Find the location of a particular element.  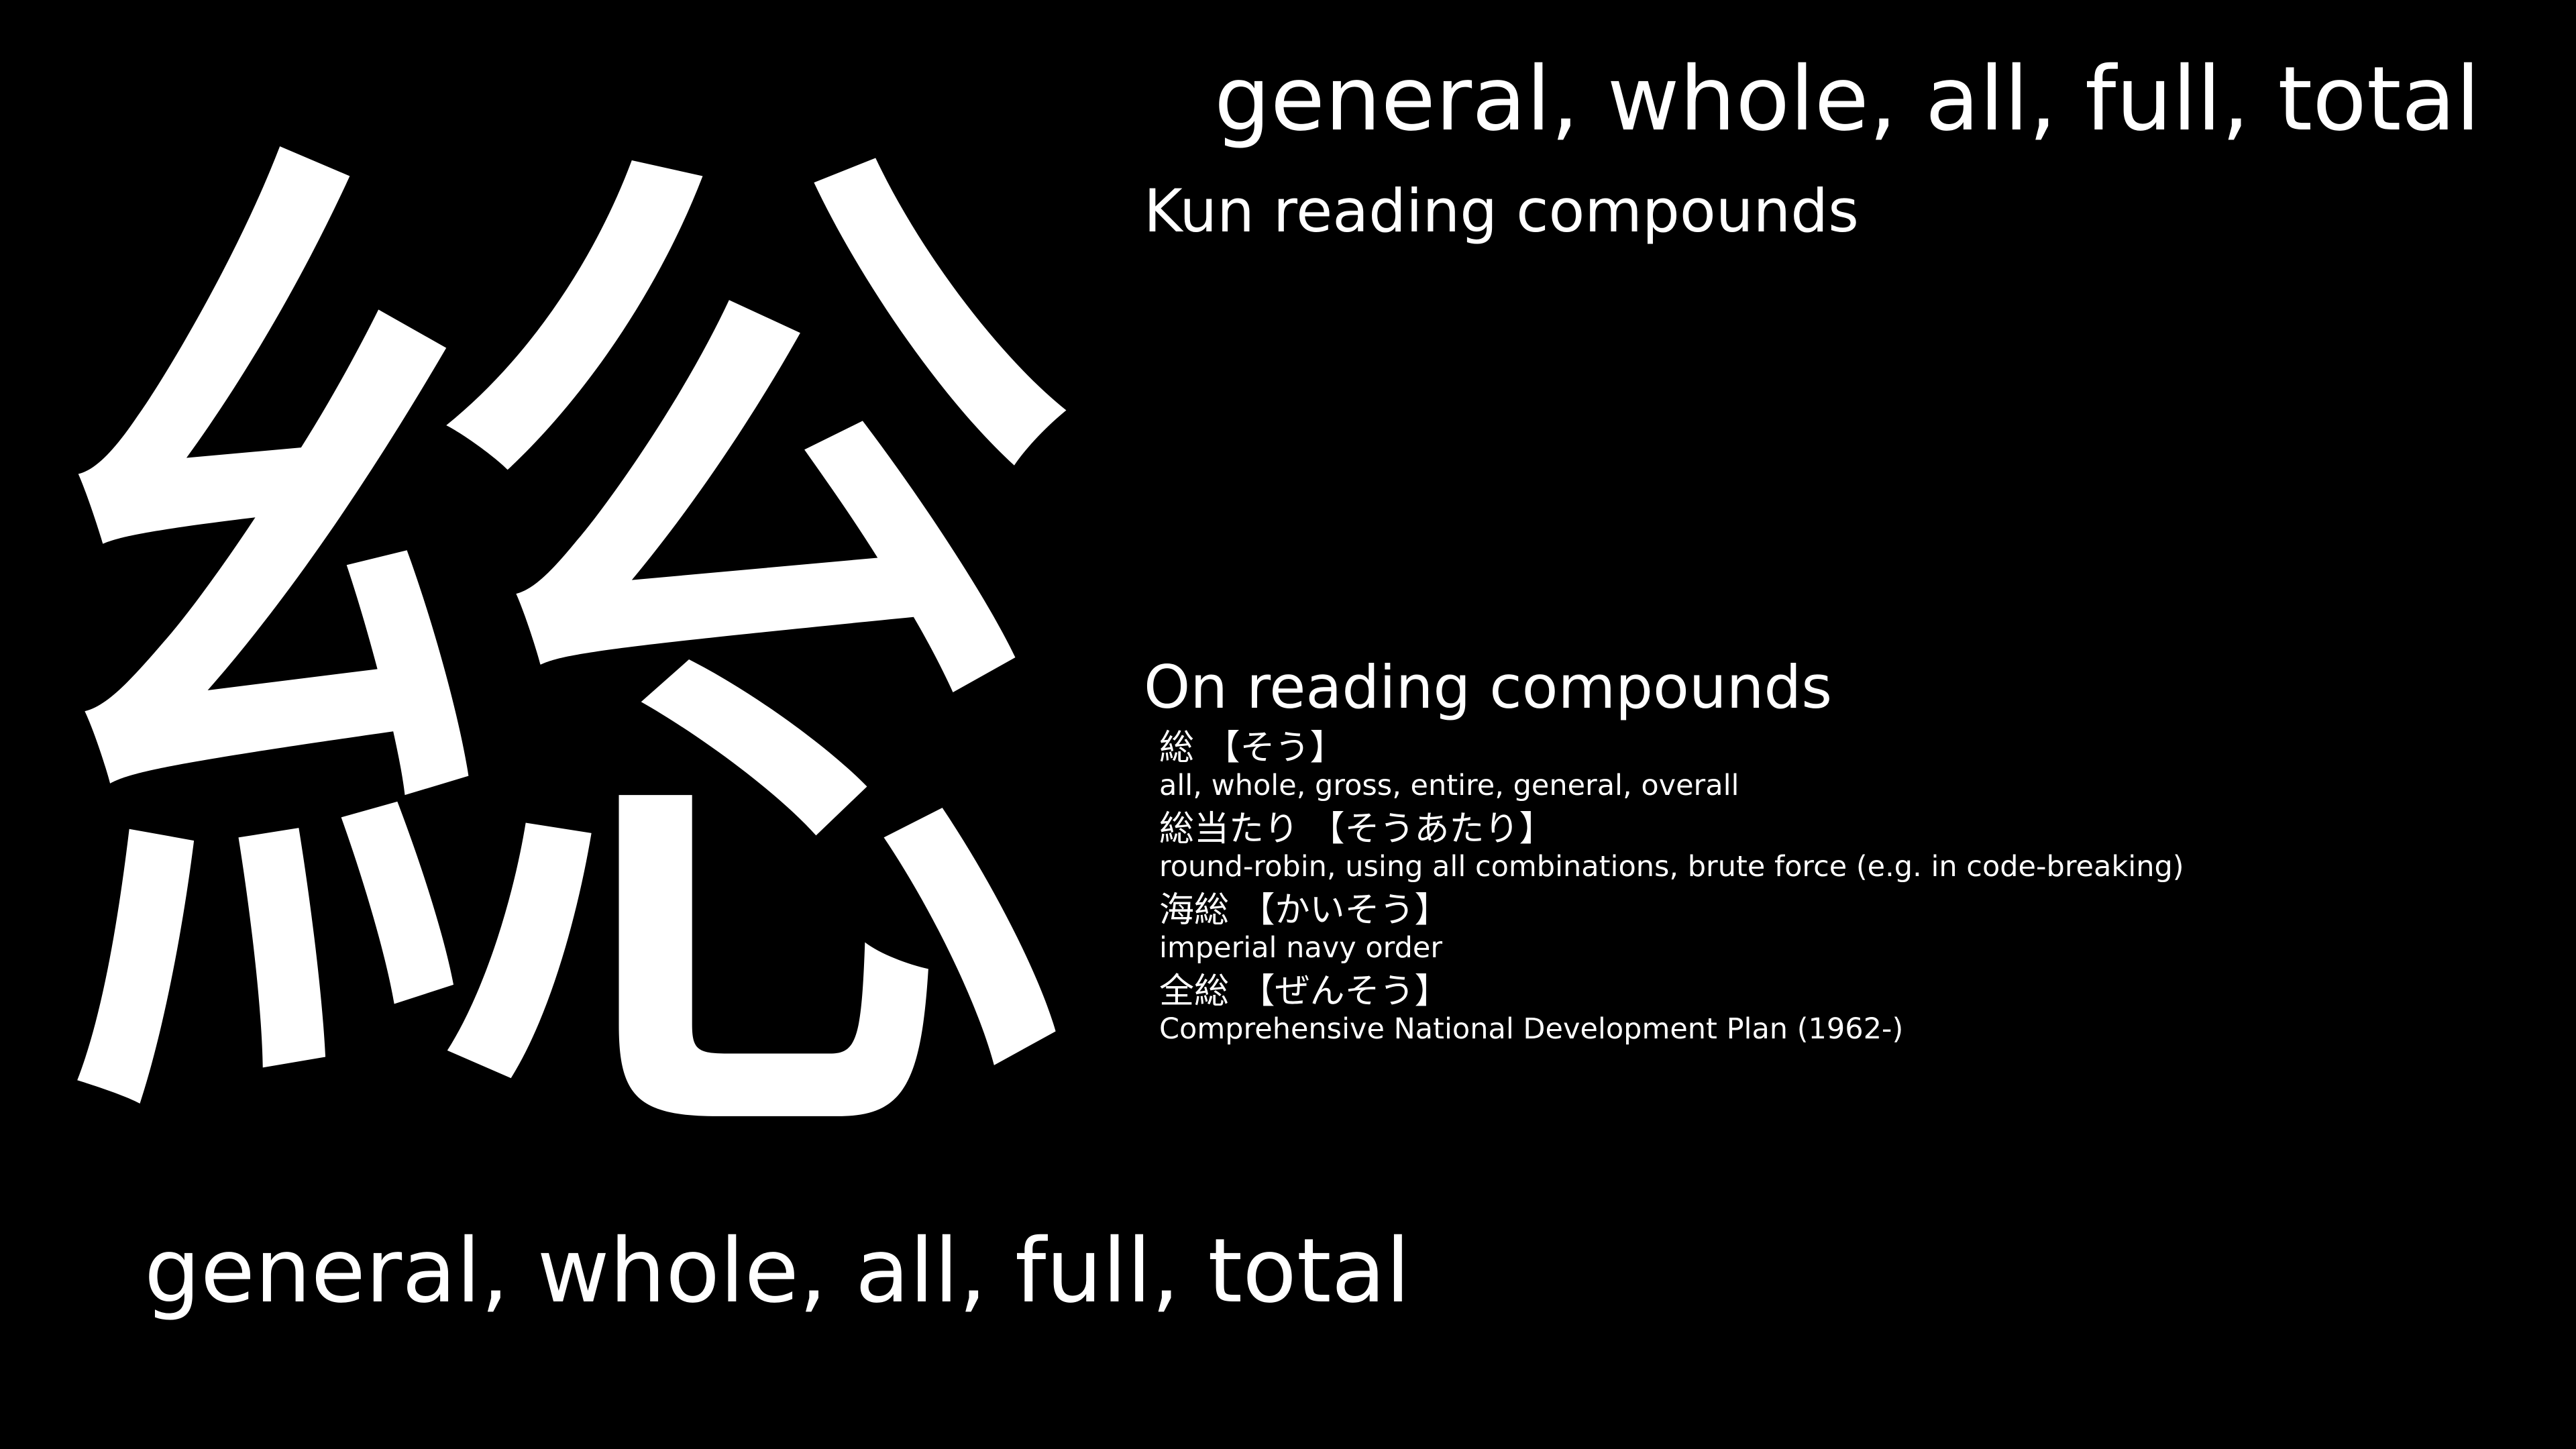

compound-word: 総当たり 【そうあたり】 is located at coordinates (1356, 829).